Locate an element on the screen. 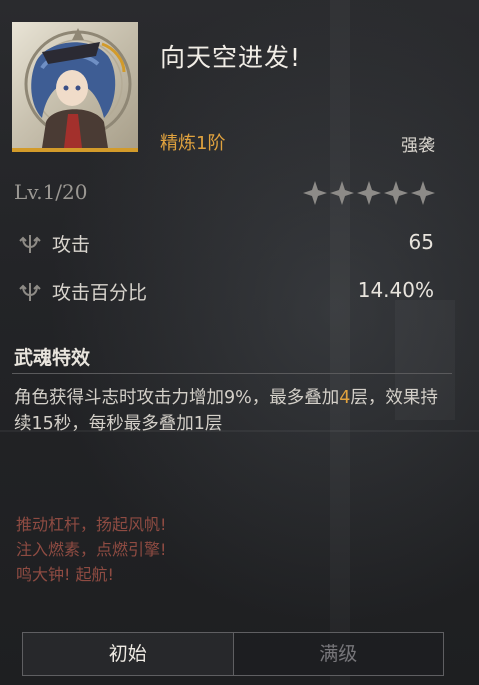 The height and width of the screenshot is (685, 479). stat-value: 65 is located at coordinates (421, 242).